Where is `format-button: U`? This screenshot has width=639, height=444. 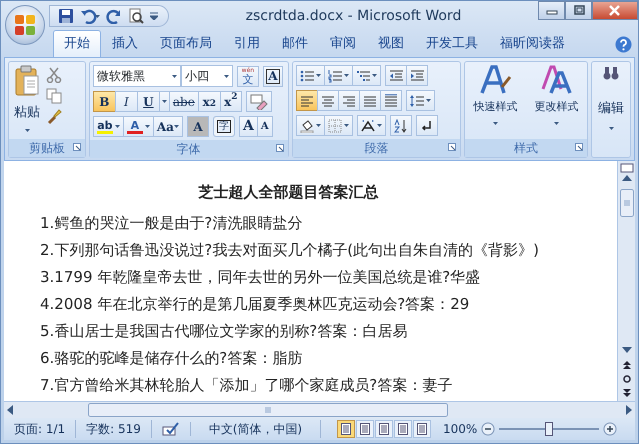 format-button: U is located at coordinates (147, 101).